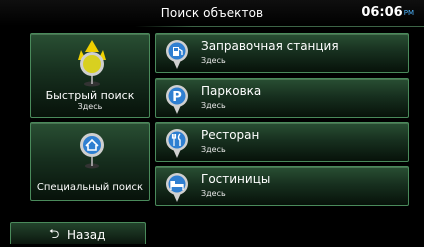 This screenshot has height=247, width=424. I want to click on back-button: ⮌ Назад, so click(78, 233).